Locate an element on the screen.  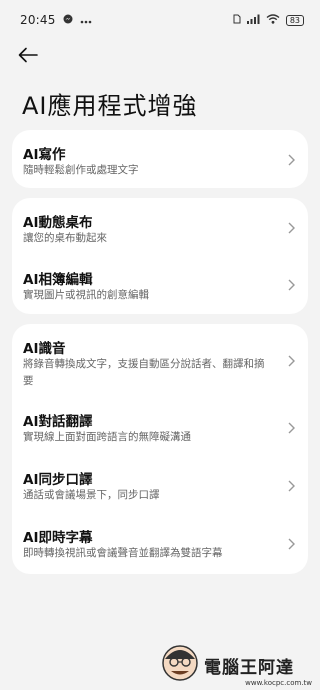
item-subtitle-line1: 將錄音轉換成文字，支援自動區分說話者、翻譯和摘 is located at coordinates (144, 364).